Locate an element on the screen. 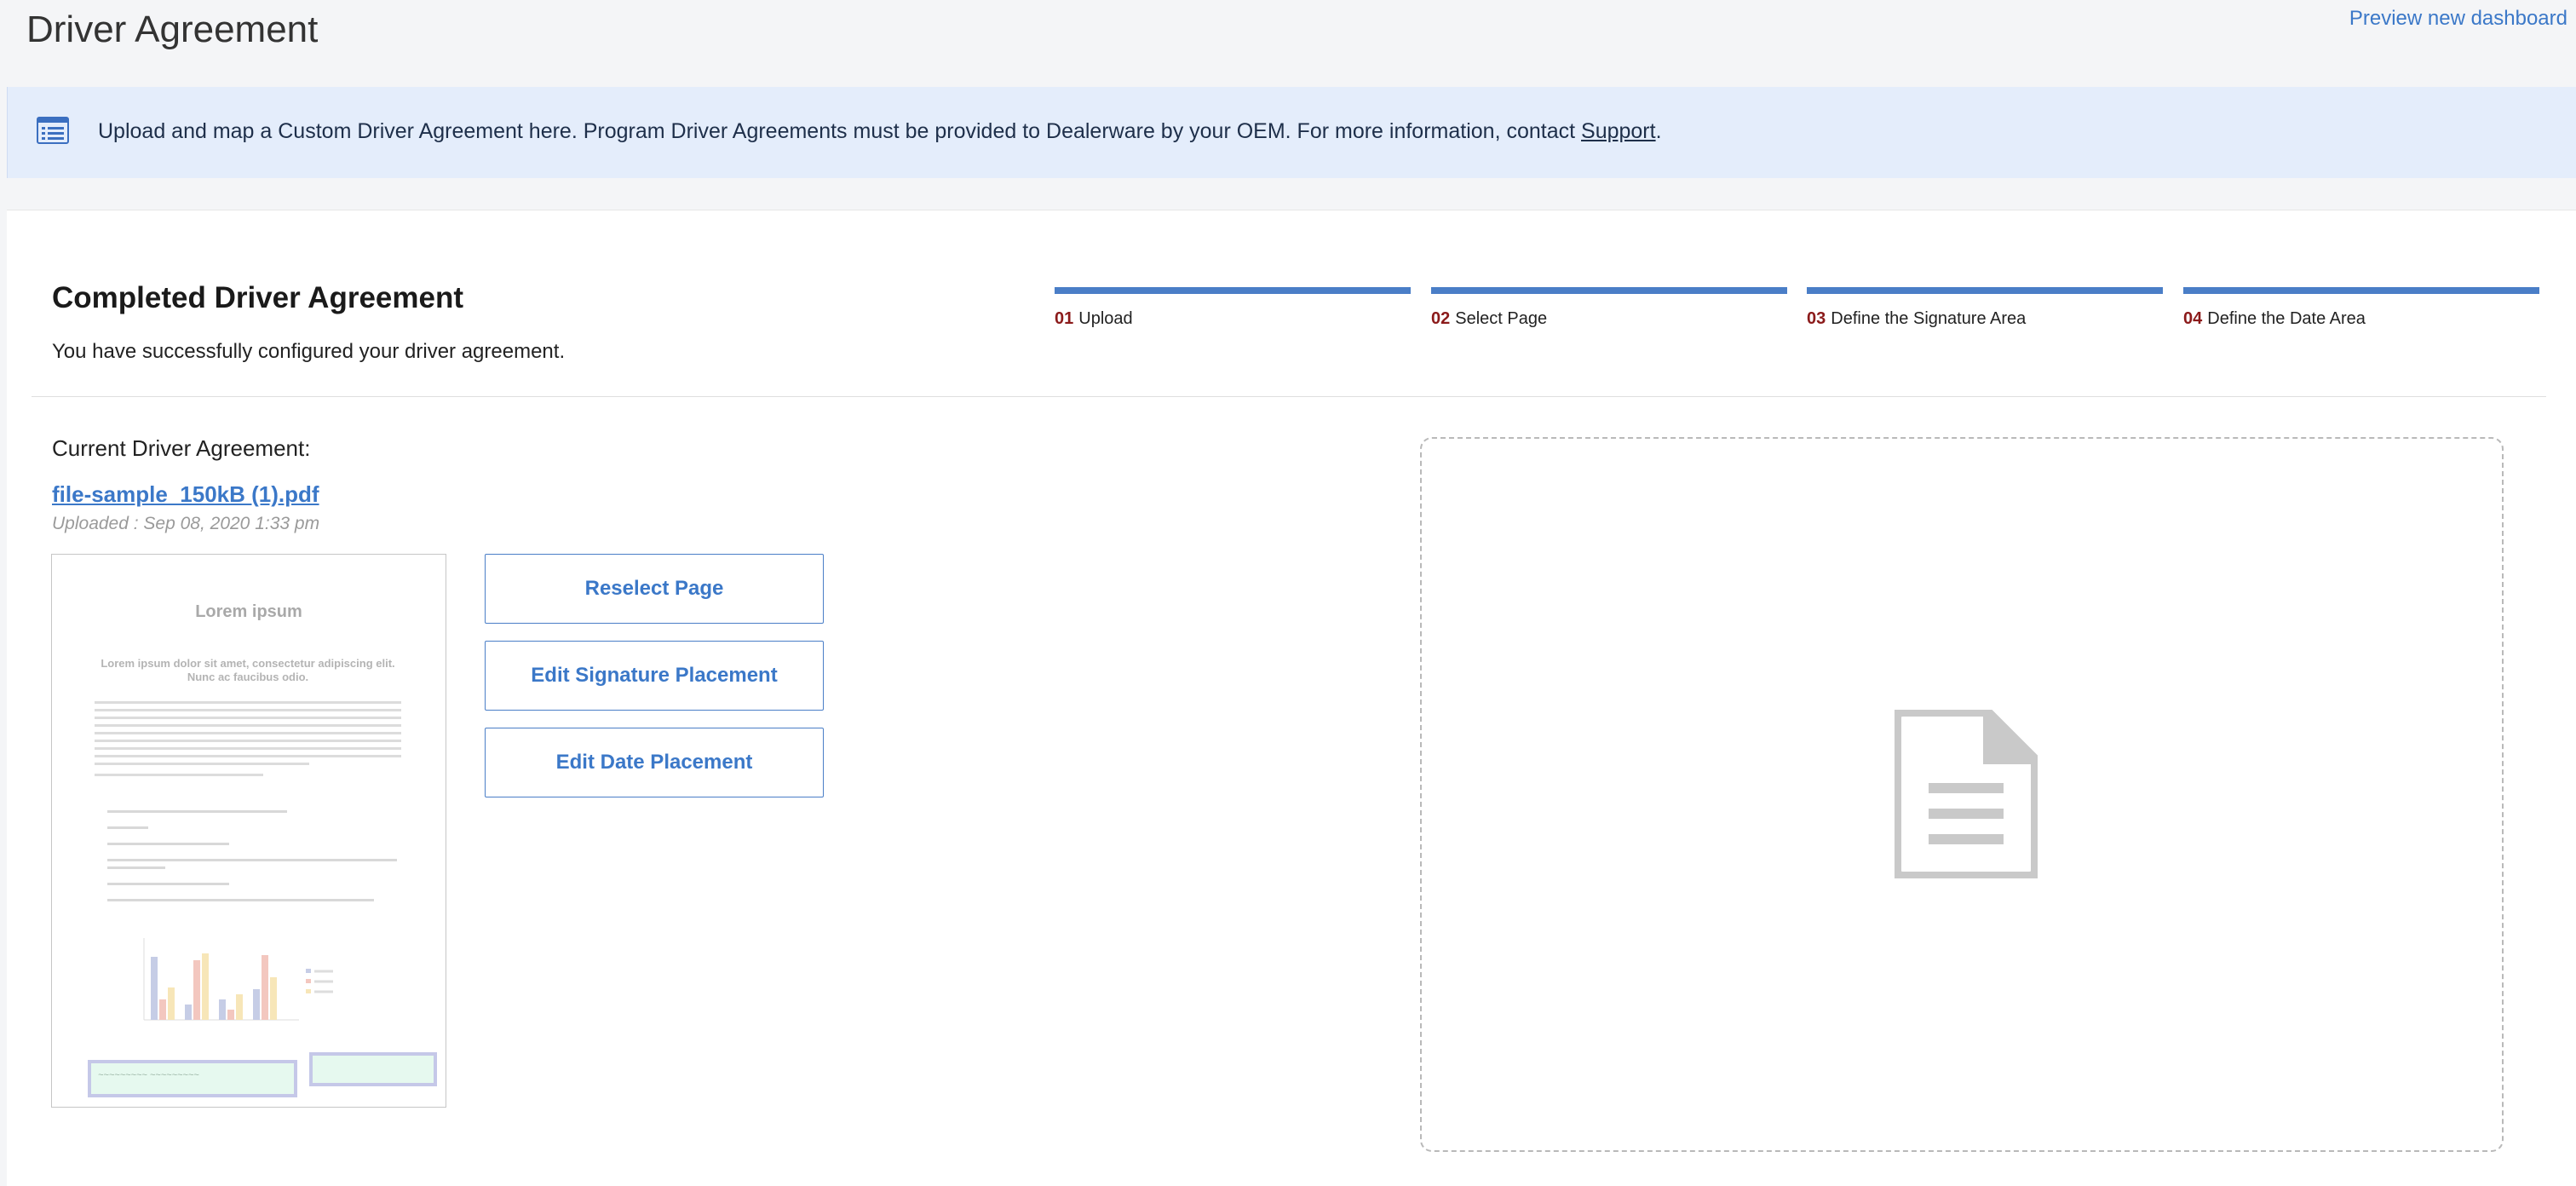 This screenshot has width=2576, height=1186. preview-paragraph is located at coordinates (248, 741).